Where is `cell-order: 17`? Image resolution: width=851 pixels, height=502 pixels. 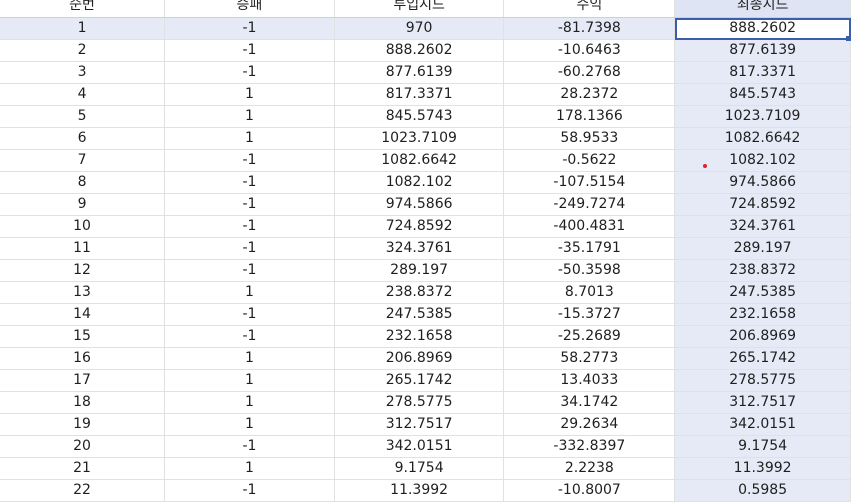 cell-order: 17 is located at coordinates (83, 380).